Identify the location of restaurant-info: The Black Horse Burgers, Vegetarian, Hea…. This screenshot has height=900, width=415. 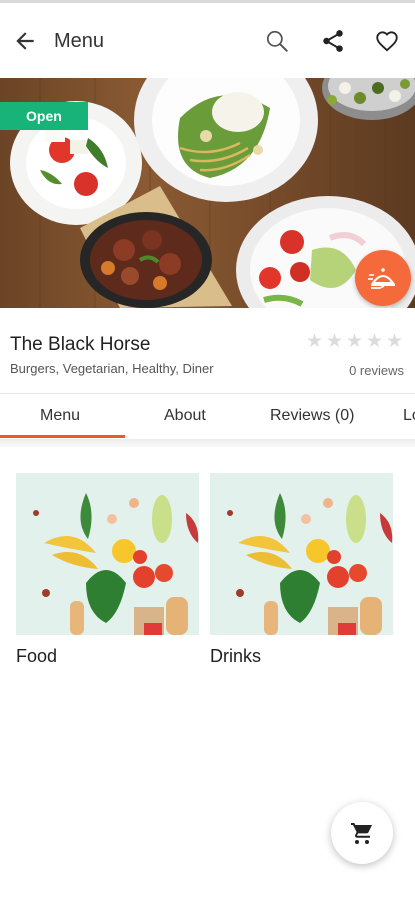
(207, 351).